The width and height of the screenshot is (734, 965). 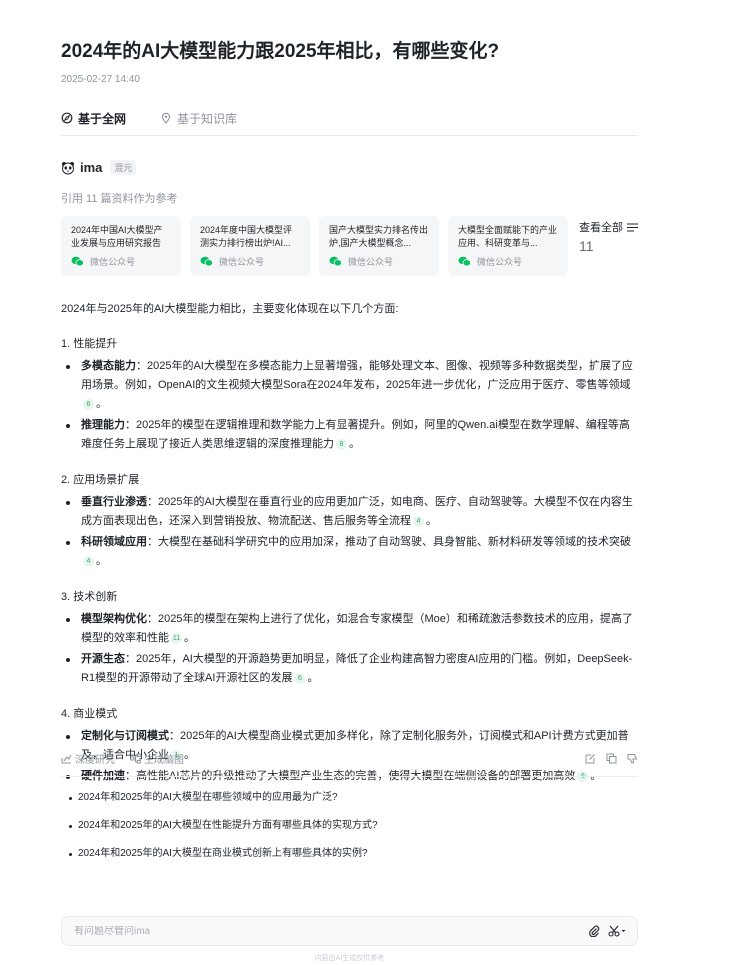 I want to click on answer-tool-icons, so click(x=606, y=758).